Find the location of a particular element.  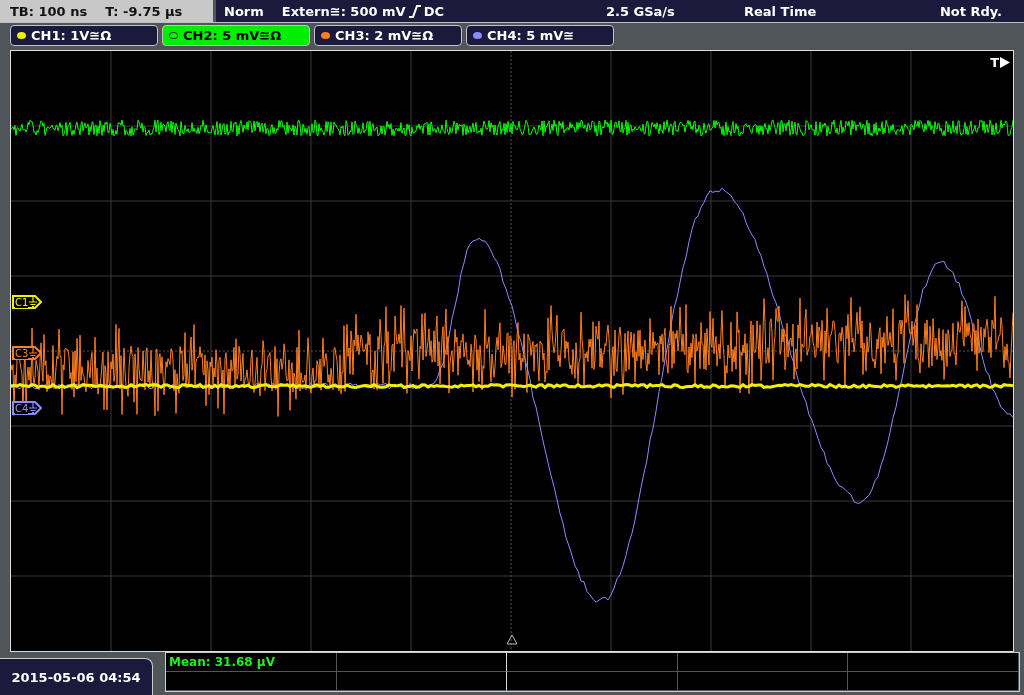

acquisition-label: Real Time is located at coordinates (781, 11).